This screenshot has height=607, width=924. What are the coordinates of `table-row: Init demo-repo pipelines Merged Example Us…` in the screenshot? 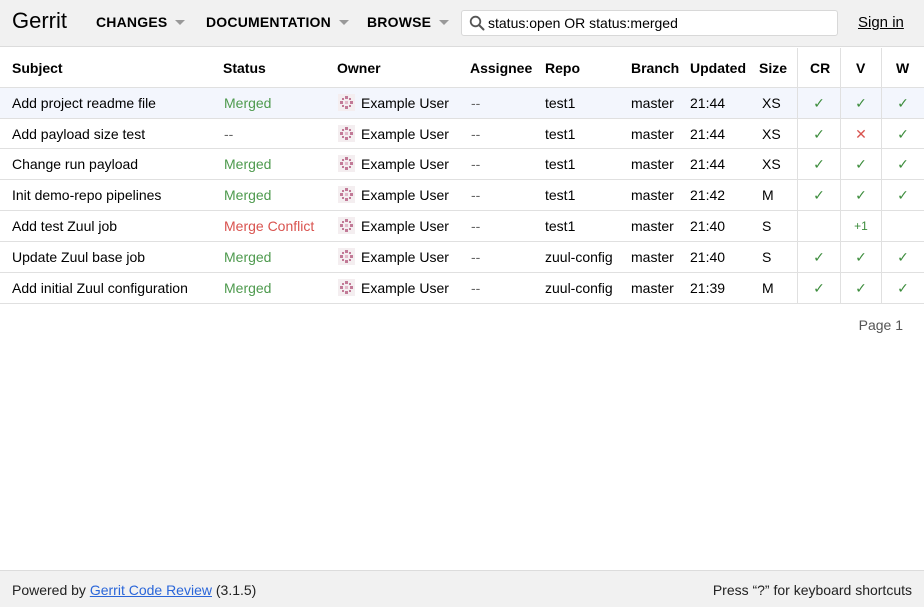 It's located at (462, 195).